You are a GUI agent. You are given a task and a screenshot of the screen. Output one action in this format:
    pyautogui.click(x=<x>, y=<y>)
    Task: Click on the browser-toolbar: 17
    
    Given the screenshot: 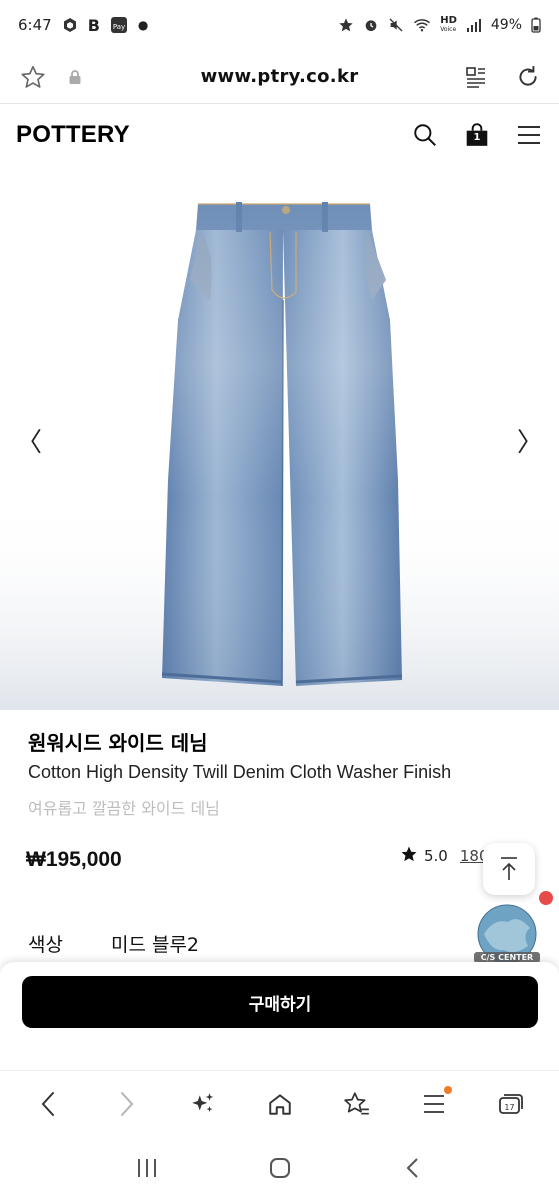 What is the action you would take?
    pyautogui.click(x=279, y=1103)
    